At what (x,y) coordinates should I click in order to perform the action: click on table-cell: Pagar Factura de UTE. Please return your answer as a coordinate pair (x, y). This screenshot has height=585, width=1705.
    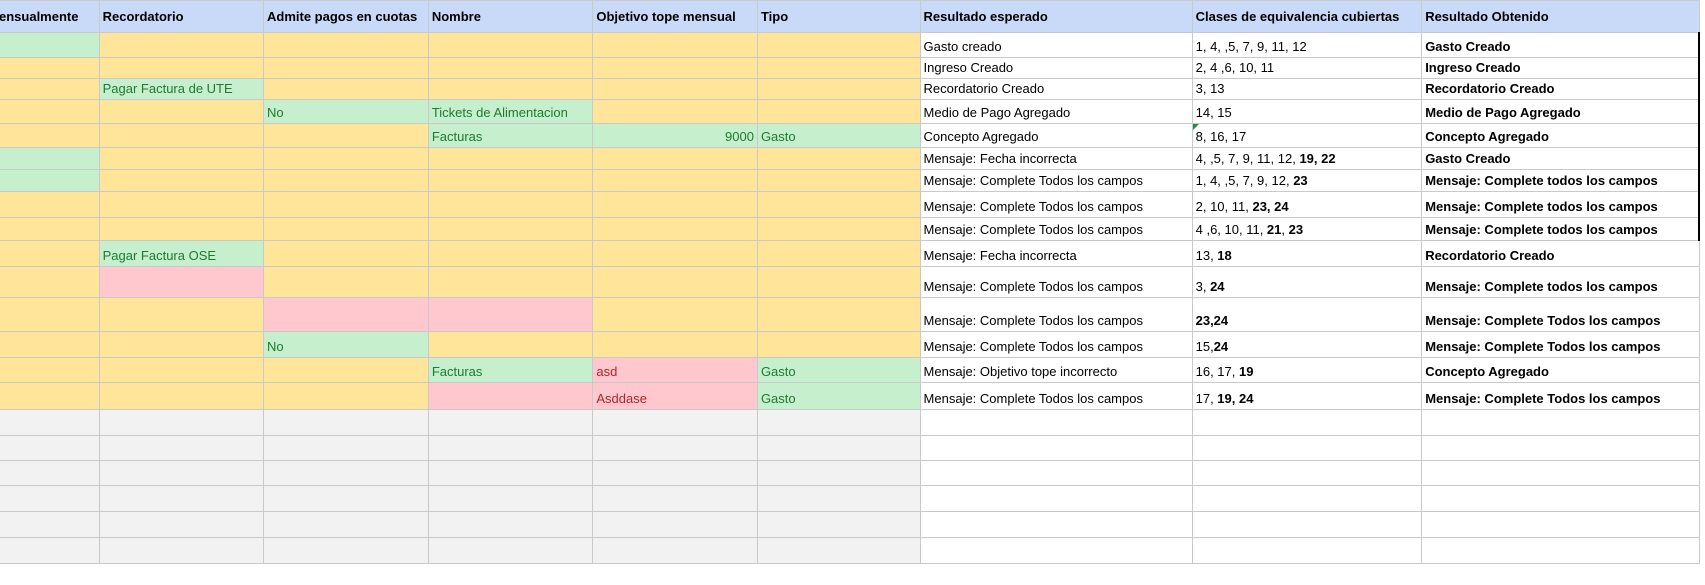
    Looking at the image, I should click on (181, 89).